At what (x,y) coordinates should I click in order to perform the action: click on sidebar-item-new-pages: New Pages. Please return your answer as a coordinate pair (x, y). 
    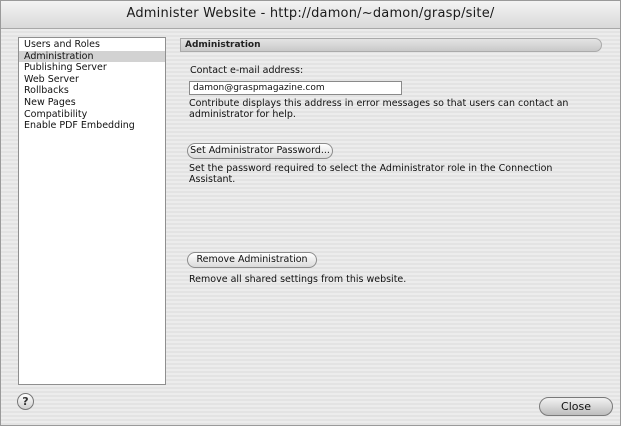
    Looking at the image, I should click on (92, 103).